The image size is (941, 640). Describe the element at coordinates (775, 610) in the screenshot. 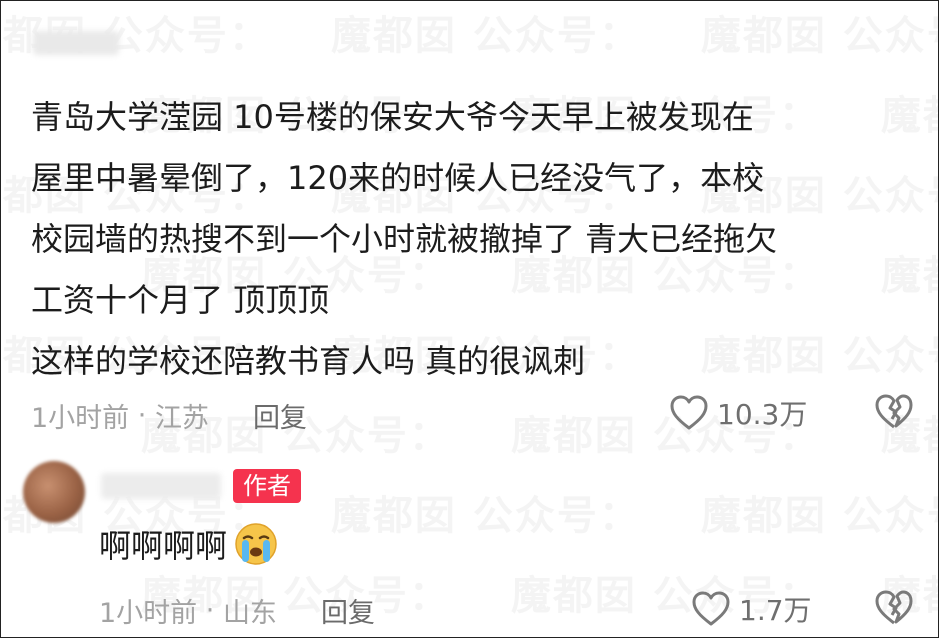

I see `like-count: 1.7万` at that location.